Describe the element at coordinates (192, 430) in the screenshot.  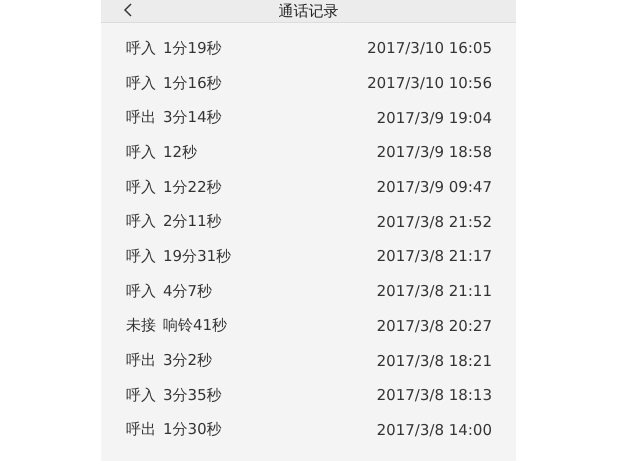
I see `call-duration: 1分30秒` at that location.